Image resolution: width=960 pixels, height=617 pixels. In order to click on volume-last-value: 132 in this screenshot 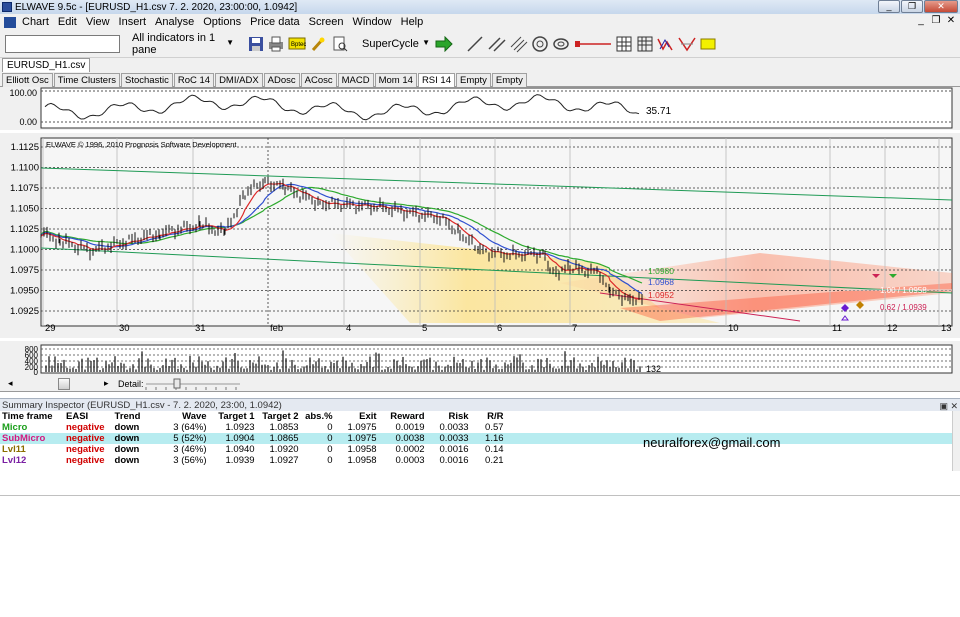, I will do `click(653, 369)`.